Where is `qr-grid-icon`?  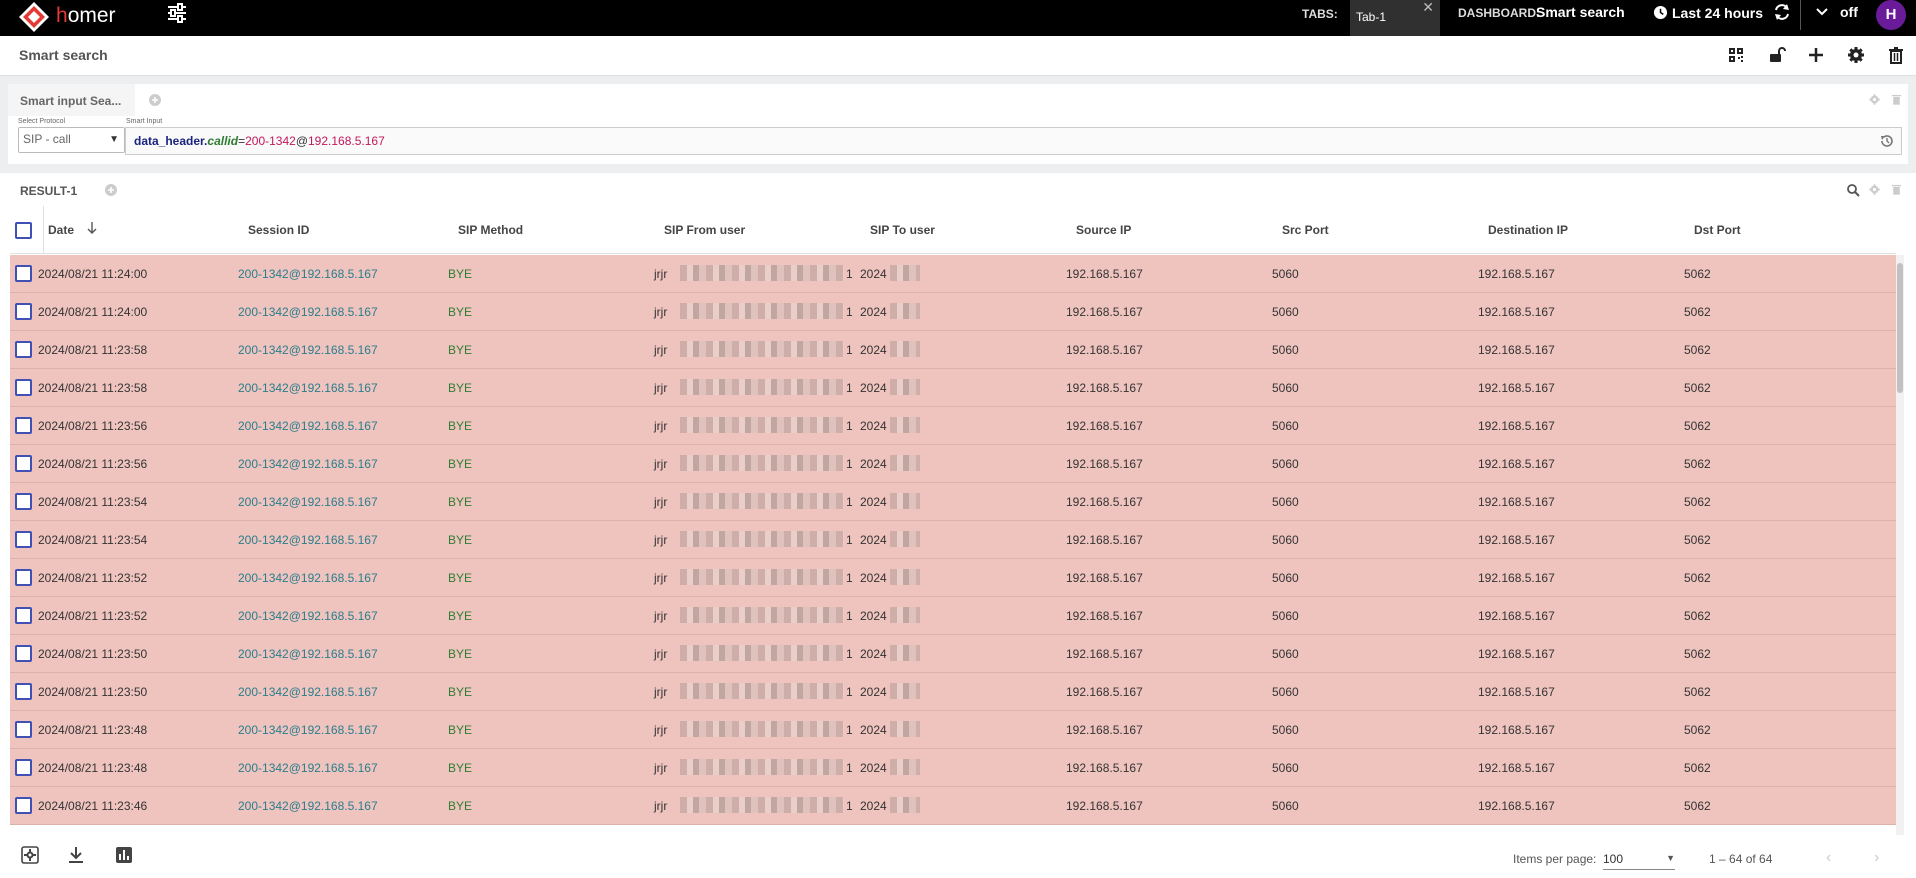 qr-grid-icon is located at coordinates (1736, 55).